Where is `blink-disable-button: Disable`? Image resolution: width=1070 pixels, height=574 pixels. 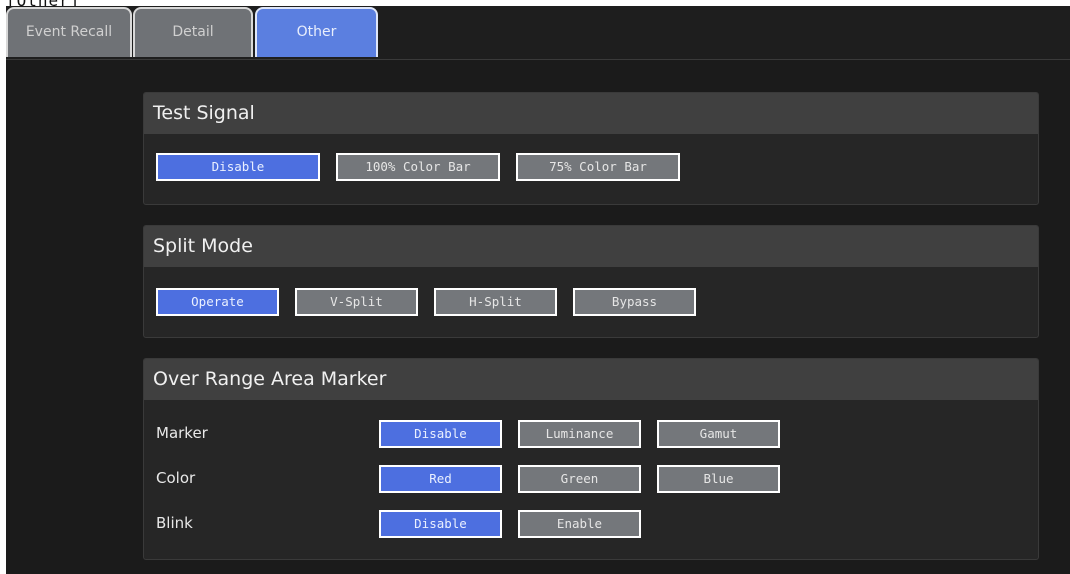
blink-disable-button: Disable is located at coordinates (440, 524).